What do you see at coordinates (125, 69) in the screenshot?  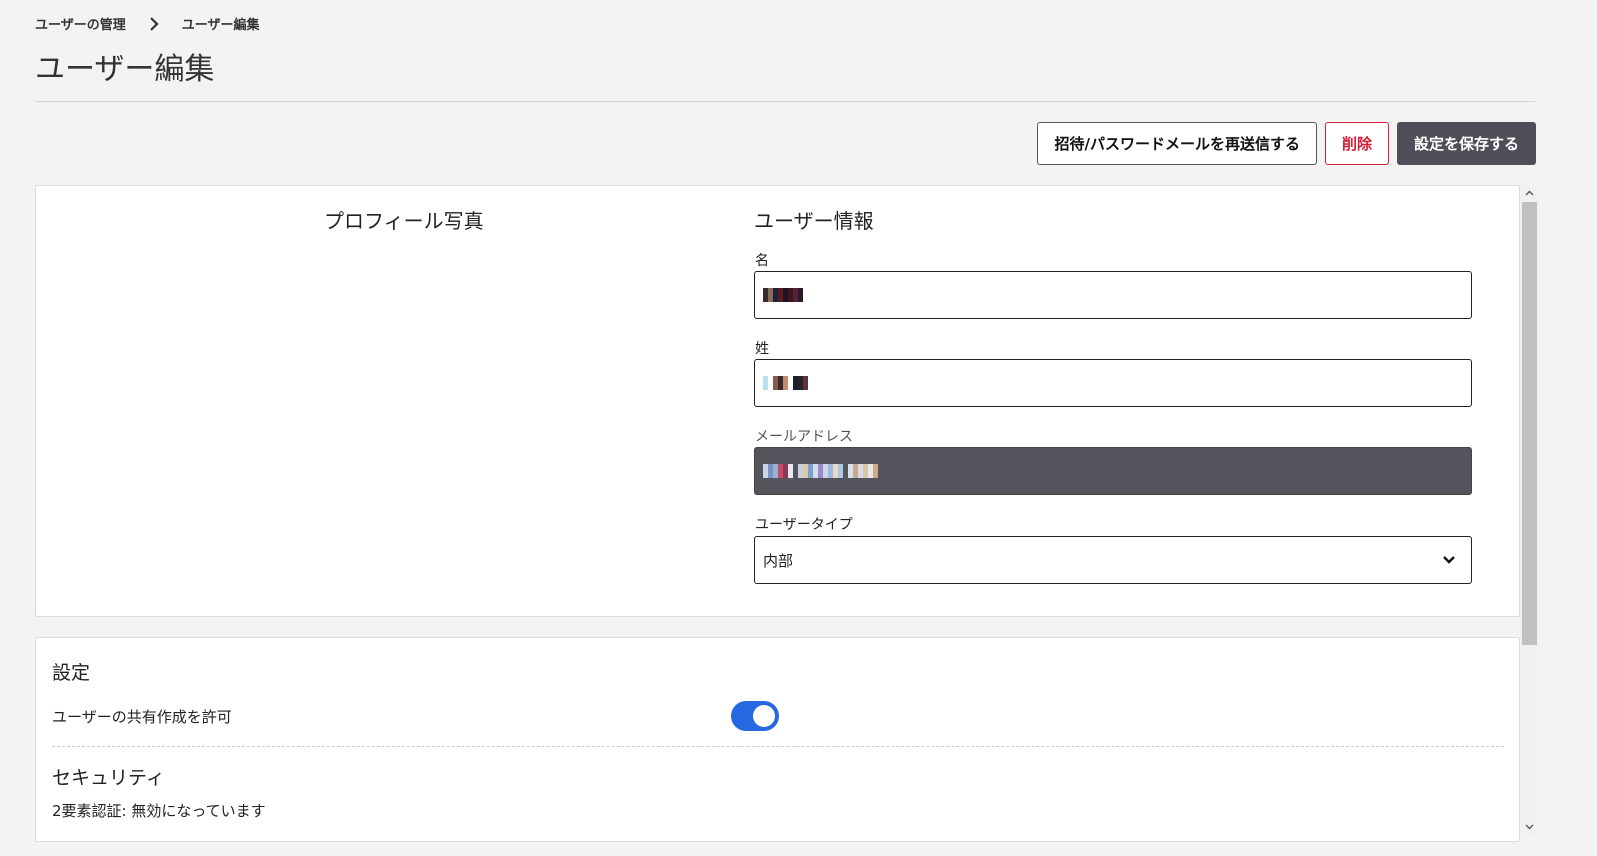 I see `page-title: ユーザー編集` at bounding box center [125, 69].